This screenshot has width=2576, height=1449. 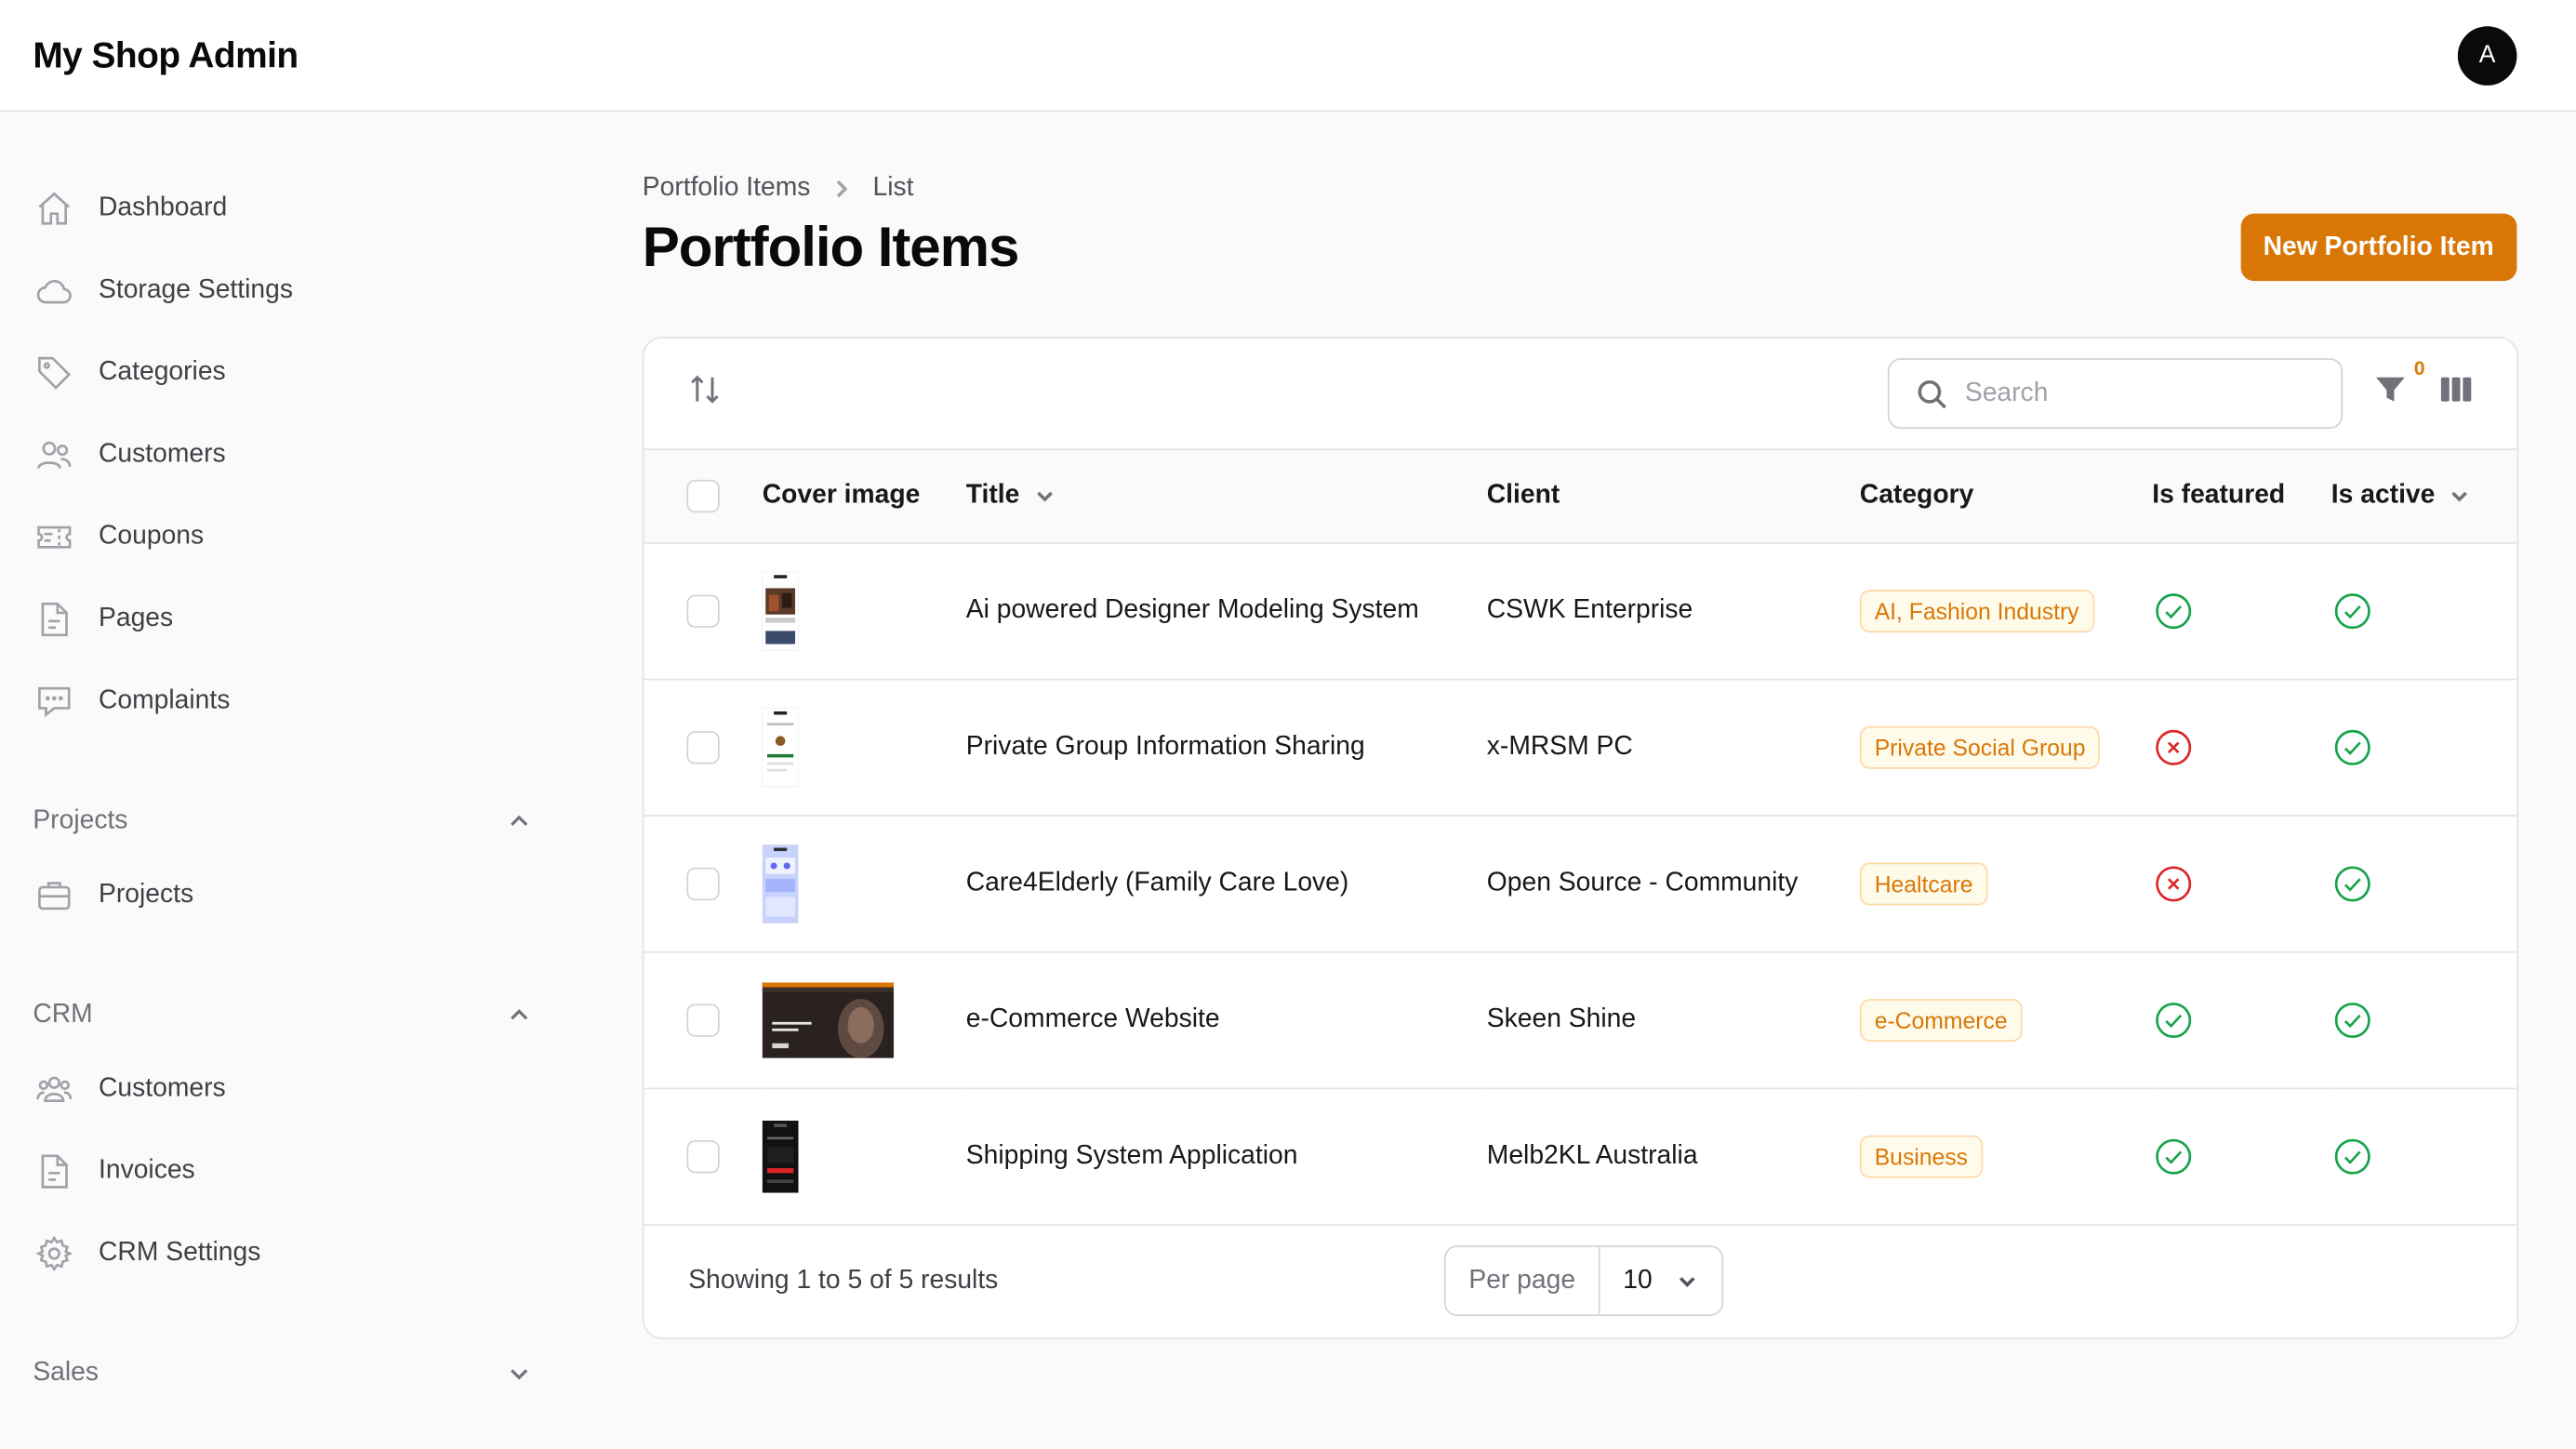 I want to click on sidebar-item-label: Invoices, so click(x=146, y=1170).